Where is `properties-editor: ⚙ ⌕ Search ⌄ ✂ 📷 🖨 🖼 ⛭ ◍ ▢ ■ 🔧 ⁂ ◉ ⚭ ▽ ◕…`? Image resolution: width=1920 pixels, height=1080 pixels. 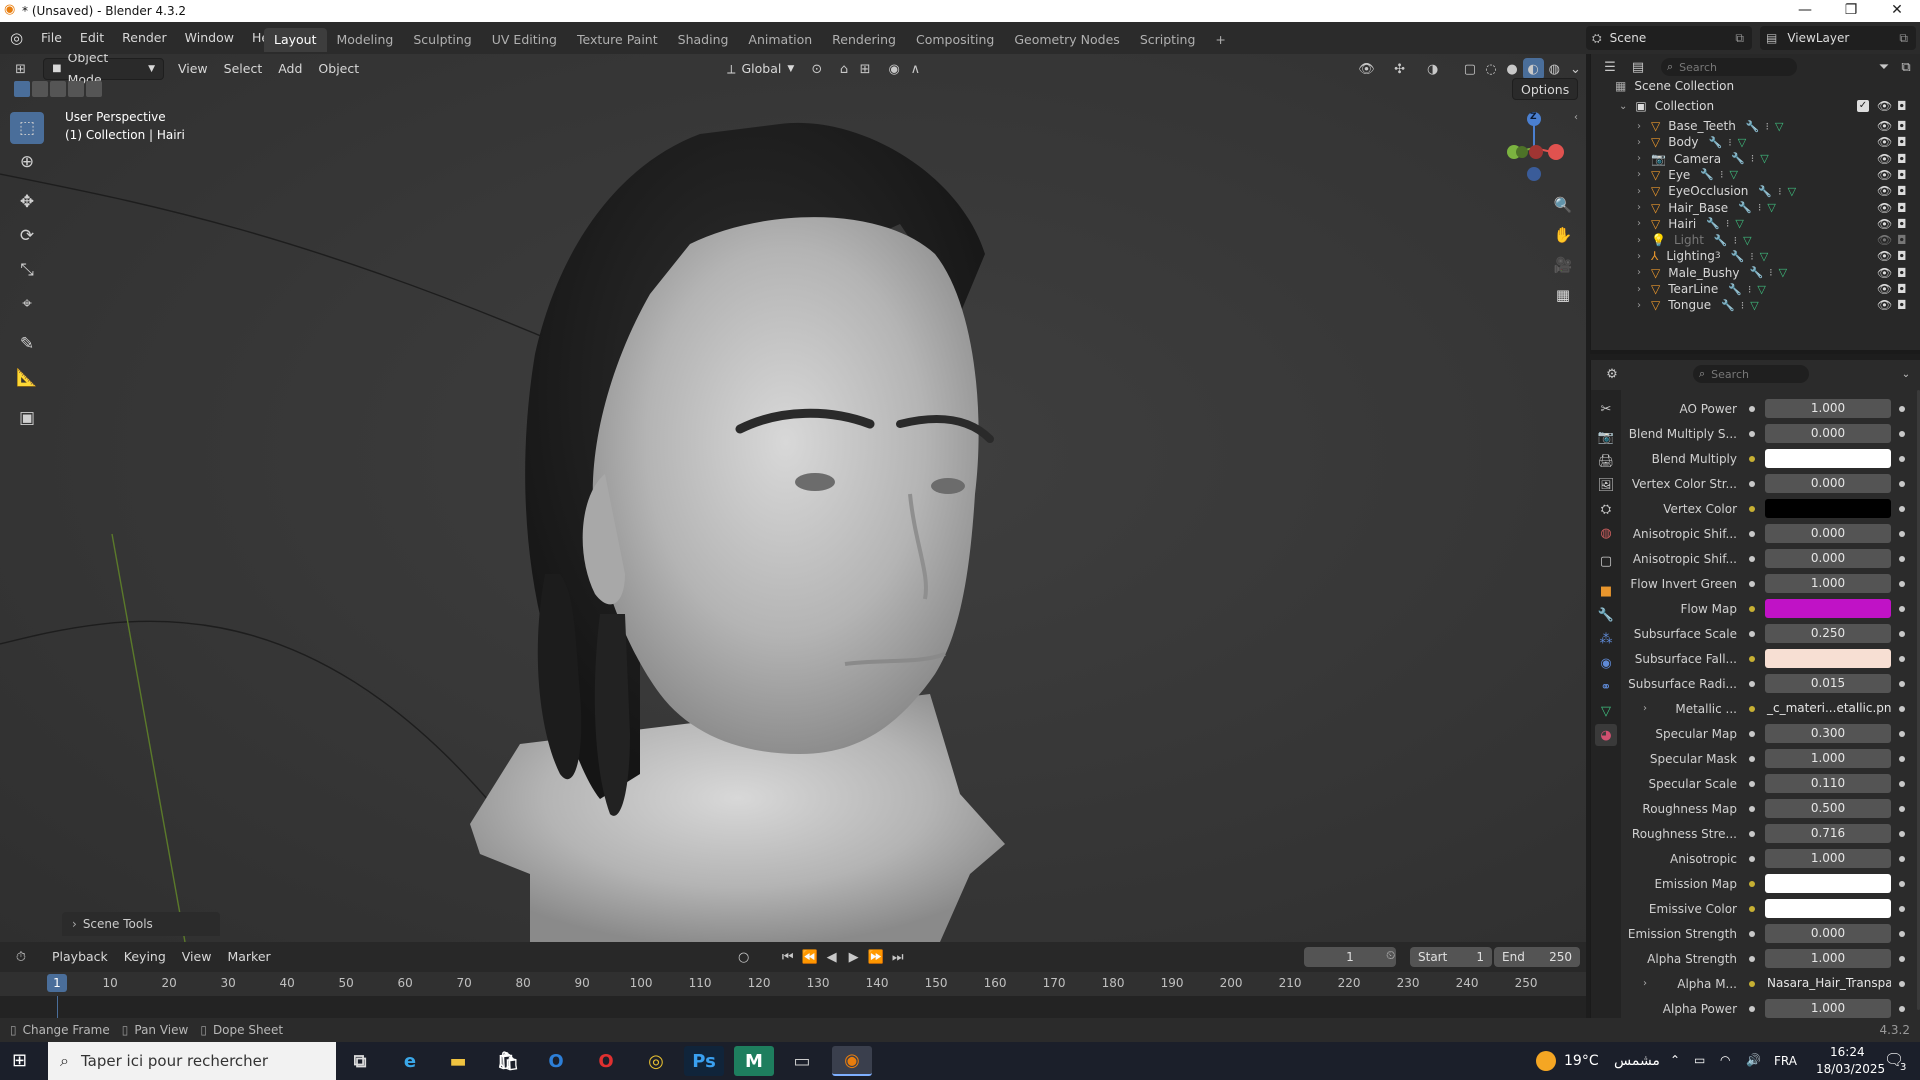
properties-editor: ⚙ ⌕ Search ⌄ ✂ 📷 🖨 🖼 ⛭ ◍ ▢ ■ 🔧 ⁂ ◉ ⚭ ▽ ◕… is located at coordinates (1755, 689).